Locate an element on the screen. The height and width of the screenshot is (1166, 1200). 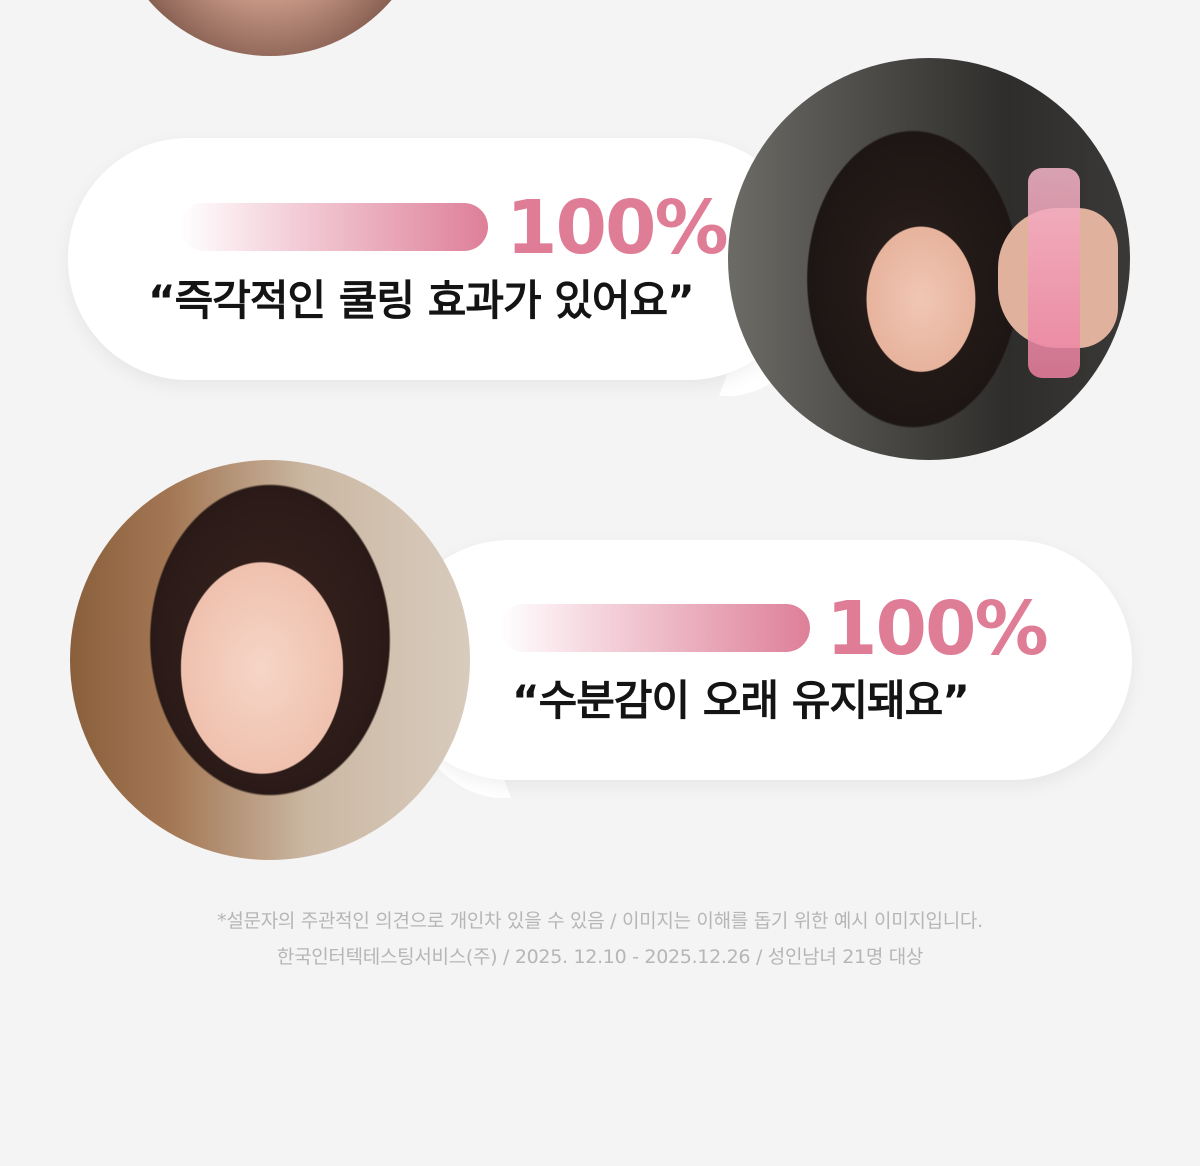
review-quote-1: “즉각적인 쿨링 효과가 있어요” is located at coordinates (421, 300).